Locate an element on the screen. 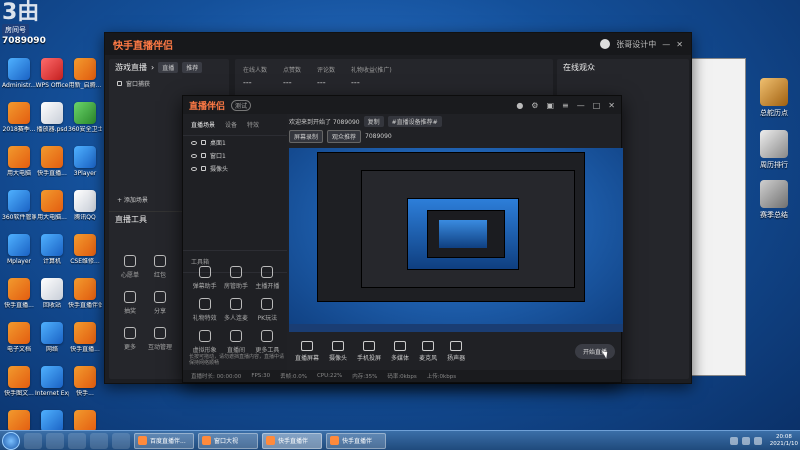 Image resolution: width=800 pixels, height=450 pixels. camera-button: 摄像头 is located at coordinates (338, 351).